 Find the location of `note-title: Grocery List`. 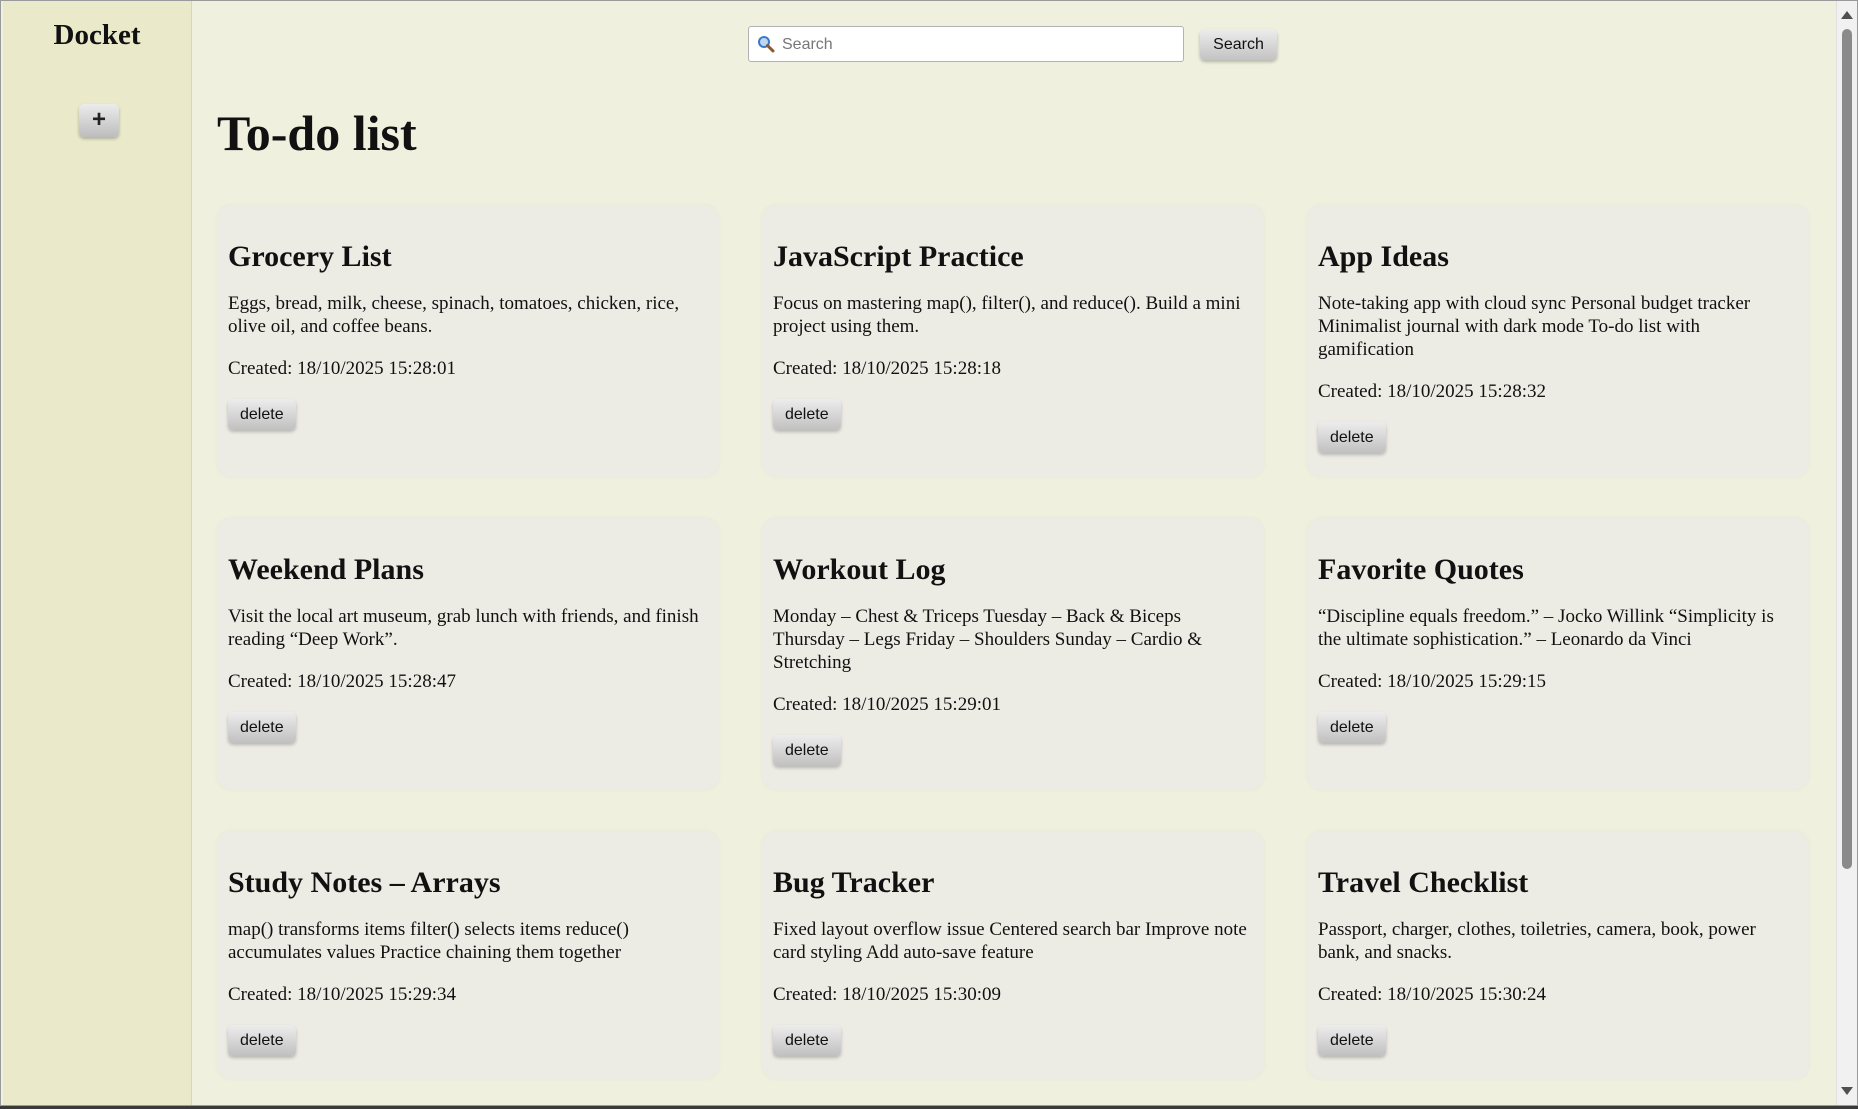

note-title: Grocery List is located at coordinates (310, 256).